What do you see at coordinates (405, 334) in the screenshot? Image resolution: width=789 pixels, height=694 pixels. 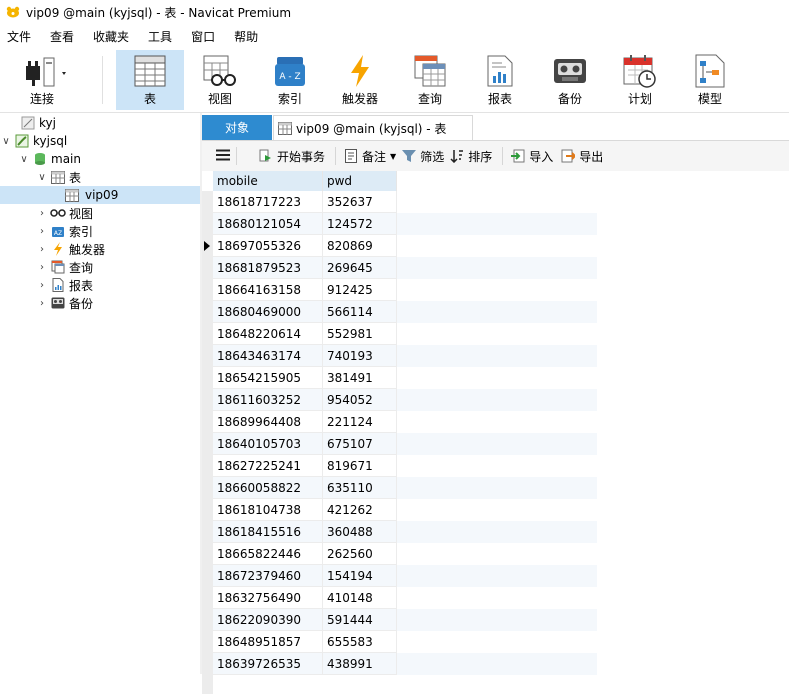 I see `table-row: 18648220614 552981` at bounding box center [405, 334].